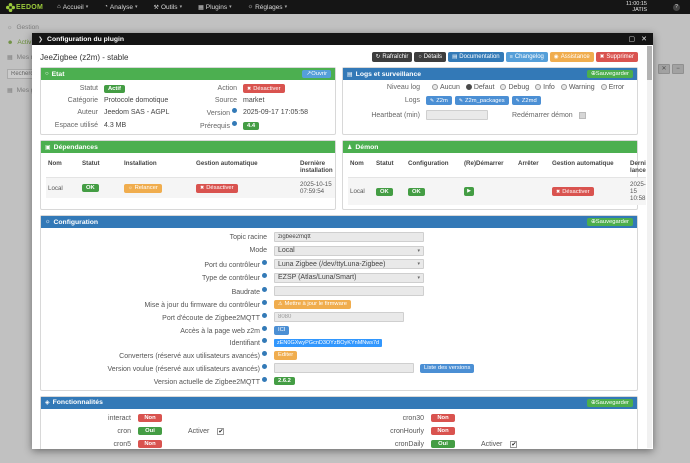 Image resolution: width=690 pixels, height=463 pixels. I want to click on open-button: ↗ Ouvrir, so click(316, 74).